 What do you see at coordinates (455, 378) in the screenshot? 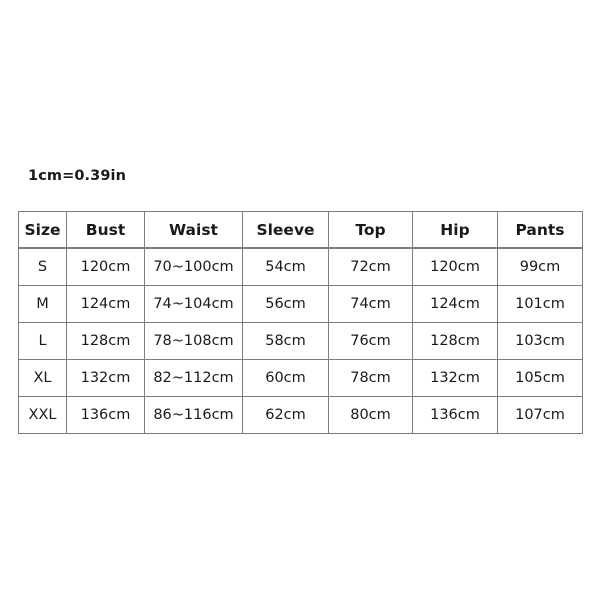
I see `cell-hip: 132cm` at bounding box center [455, 378].